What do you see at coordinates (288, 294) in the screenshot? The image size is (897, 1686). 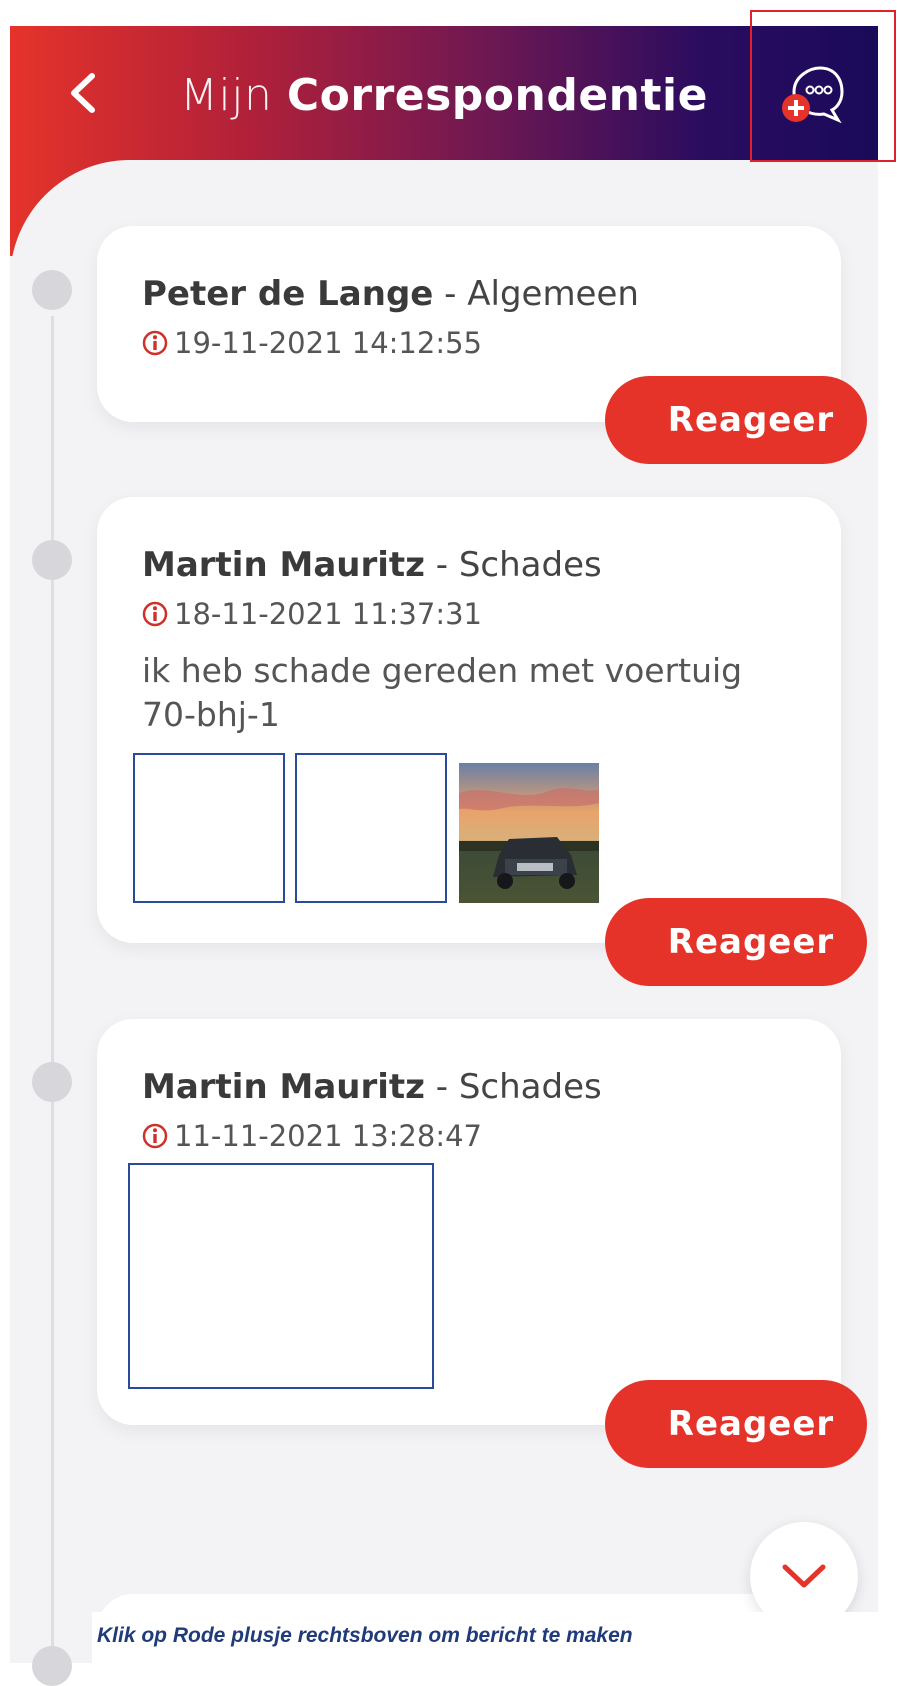 I see `message-sender: Peter de Lange` at bounding box center [288, 294].